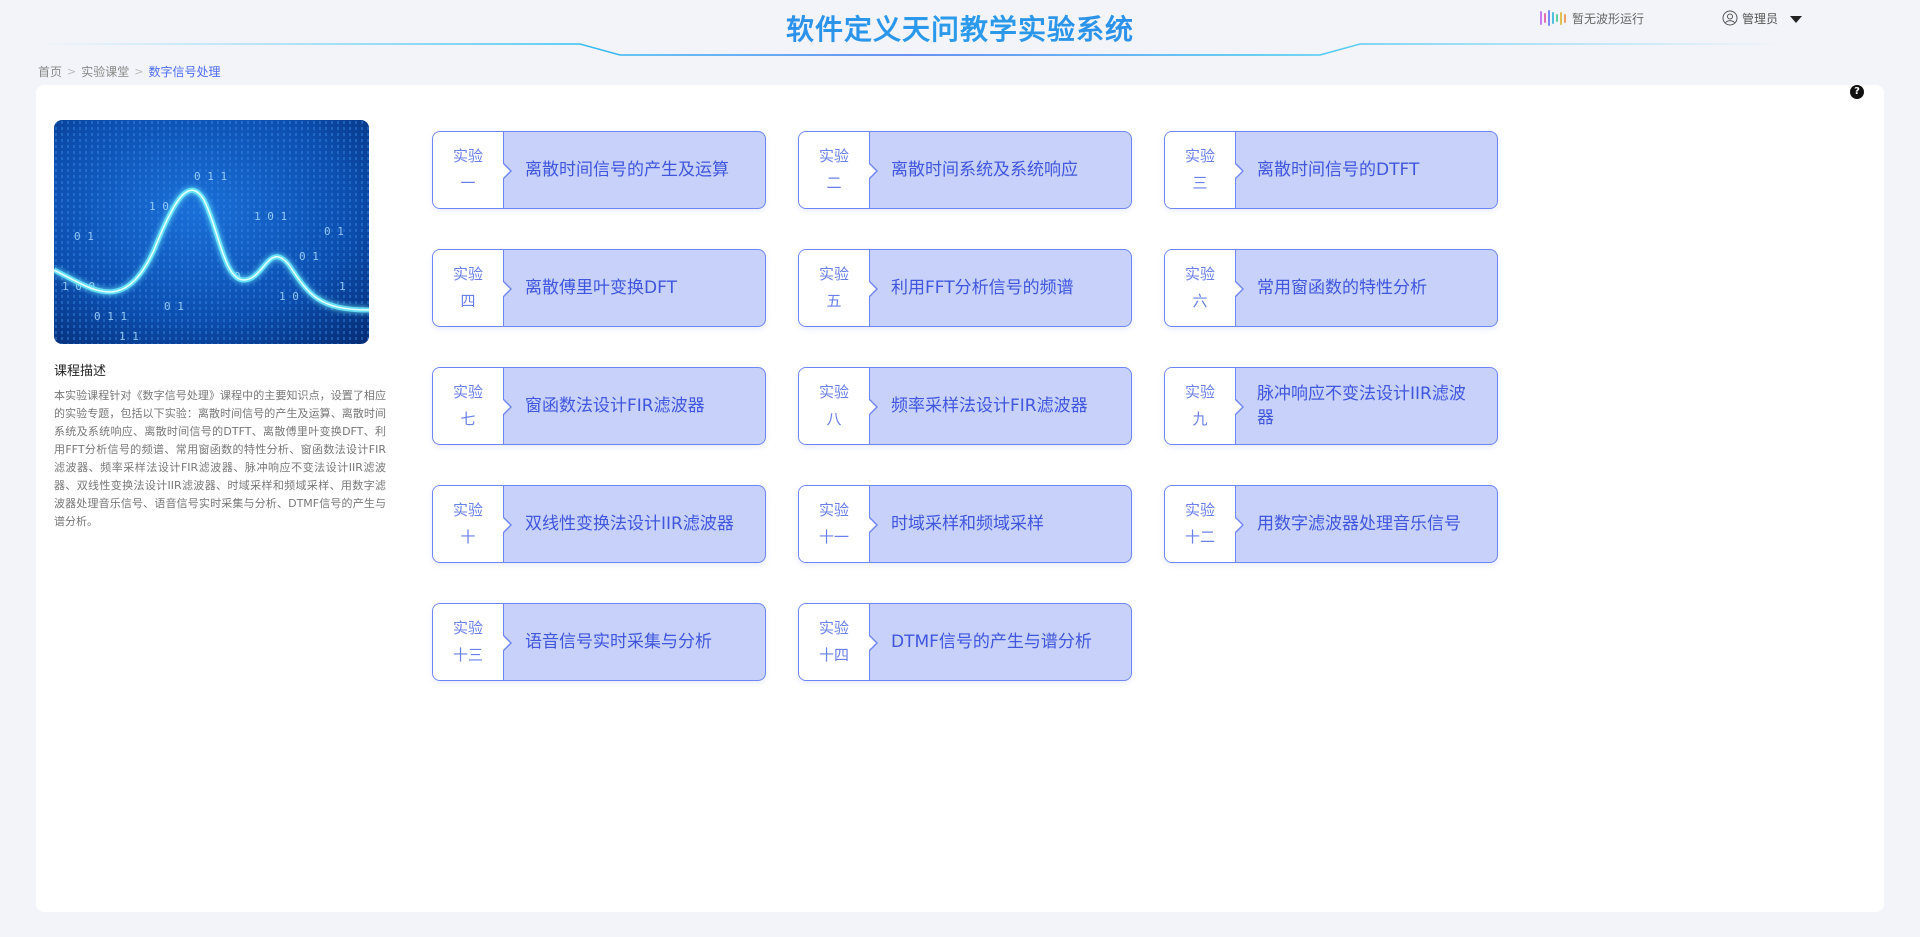  Describe the element at coordinates (833, 537) in the screenshot. I see `experiment-index: 十一` at that location.